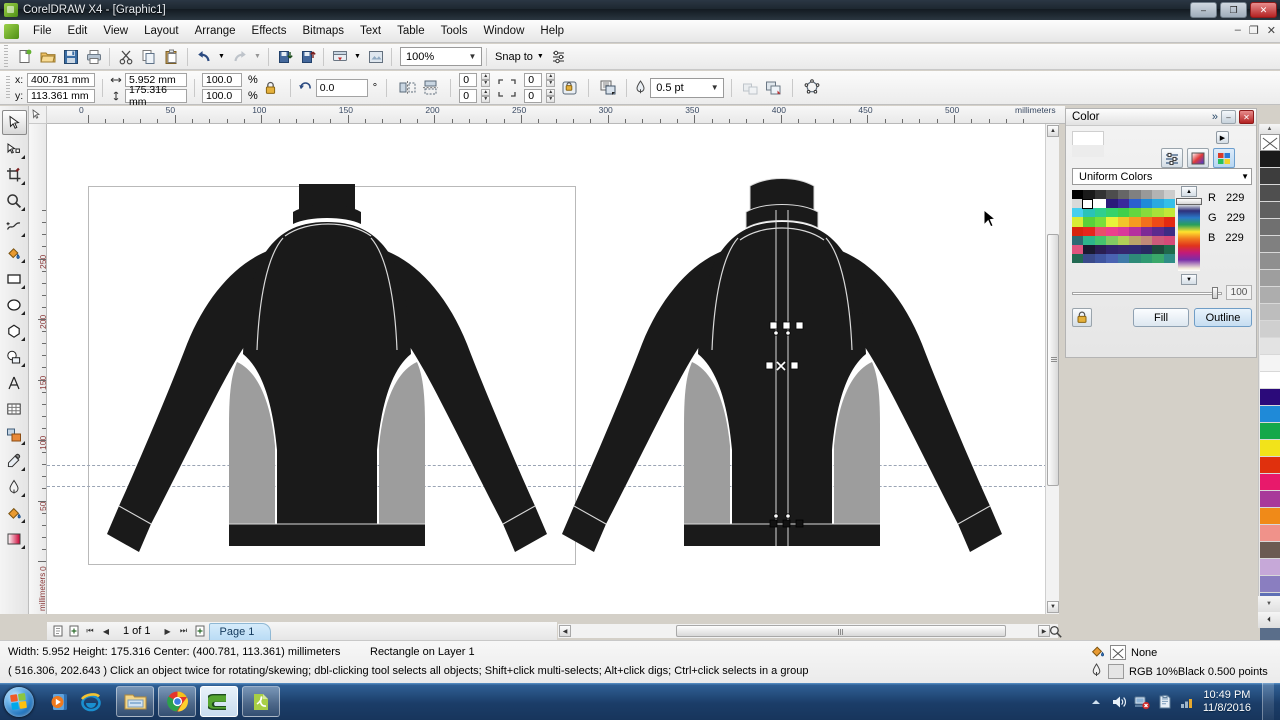  What do you see at coordinates (1233, 10) in the screenshot?
I see `maximize-button: ❐` at bounding box center [1233, 10].